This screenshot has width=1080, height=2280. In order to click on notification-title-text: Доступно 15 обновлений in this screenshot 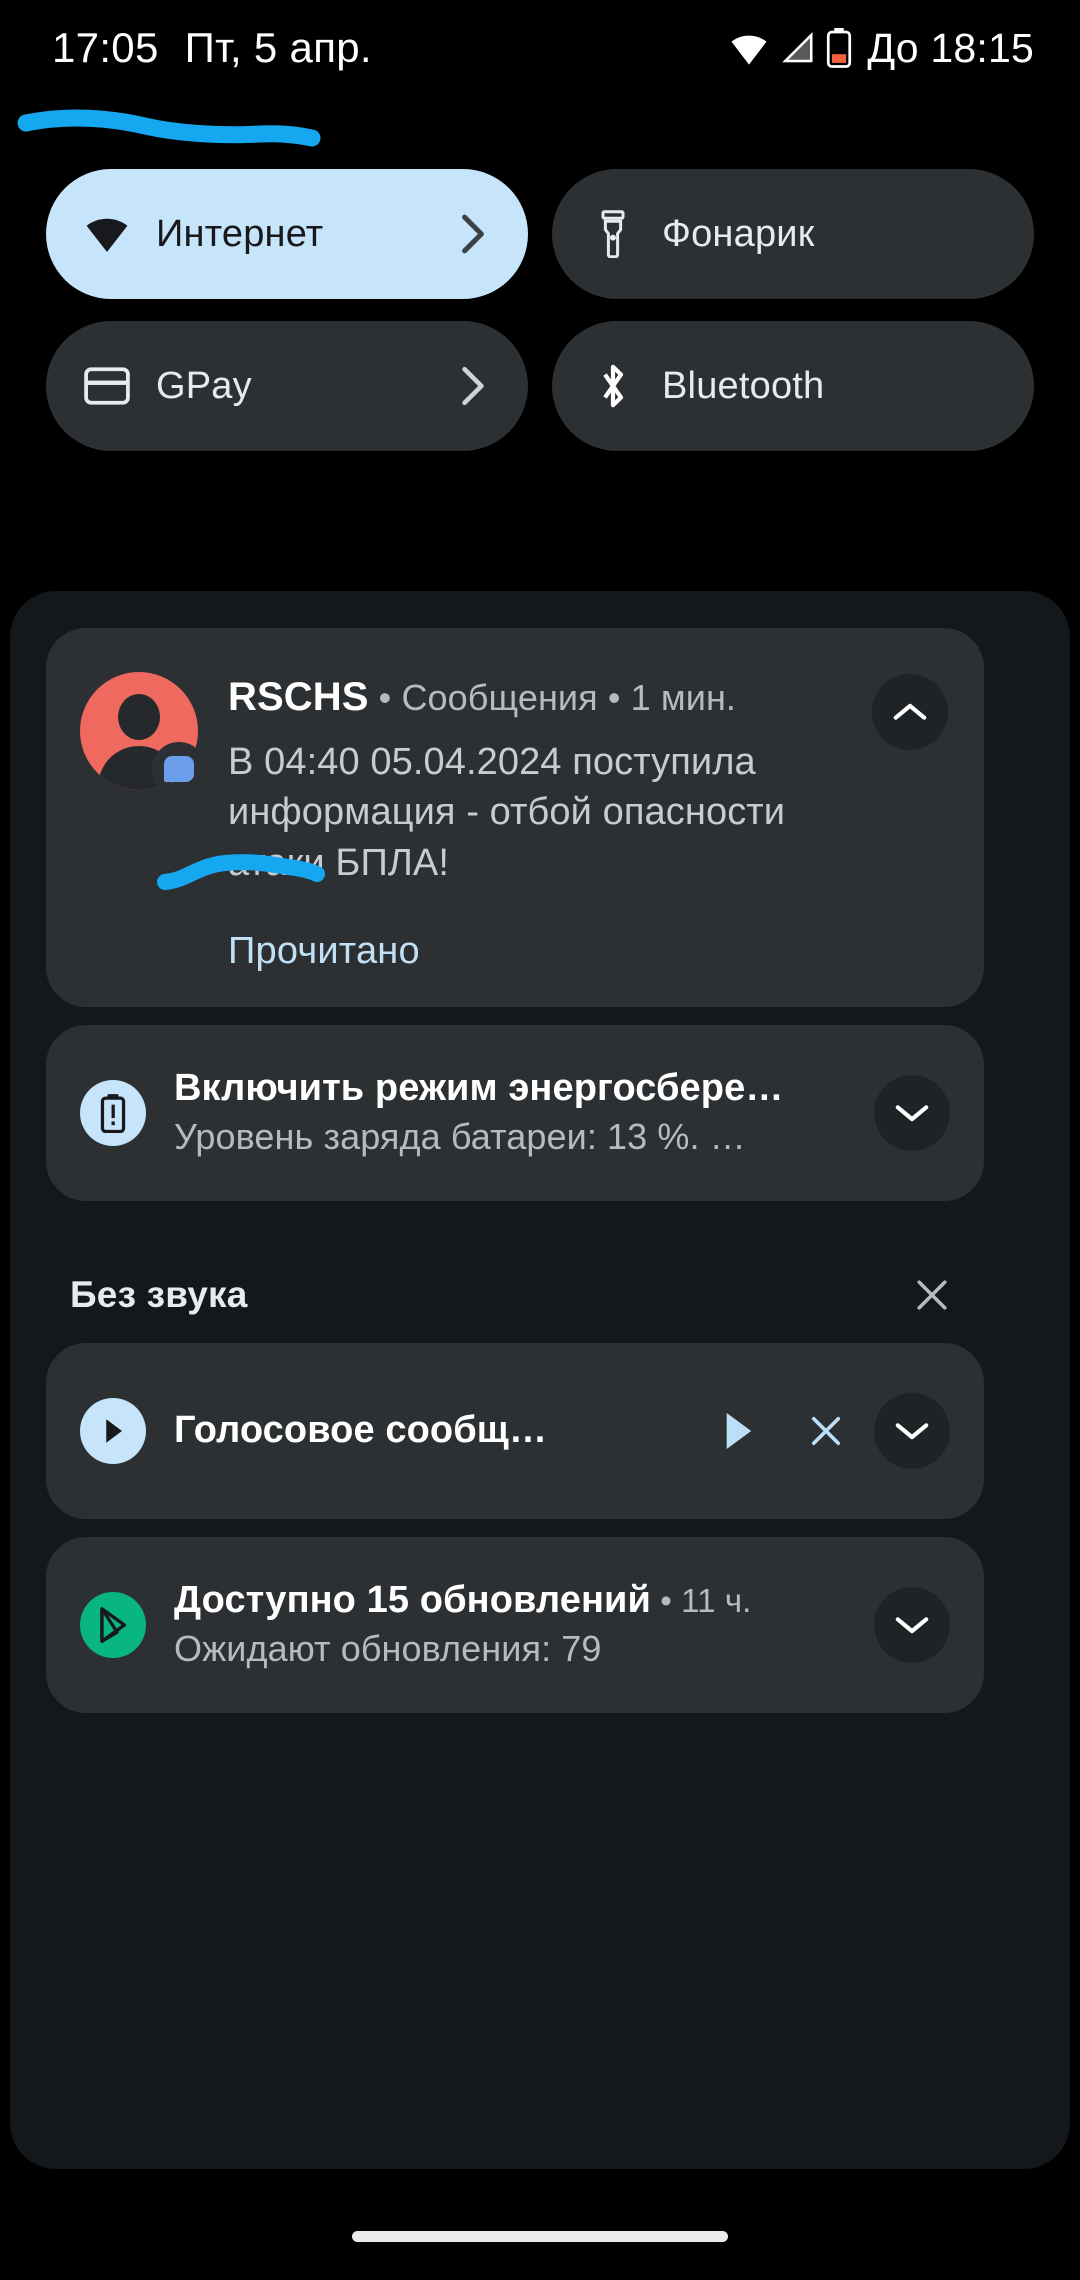, I will do `click(412, 1600)`.